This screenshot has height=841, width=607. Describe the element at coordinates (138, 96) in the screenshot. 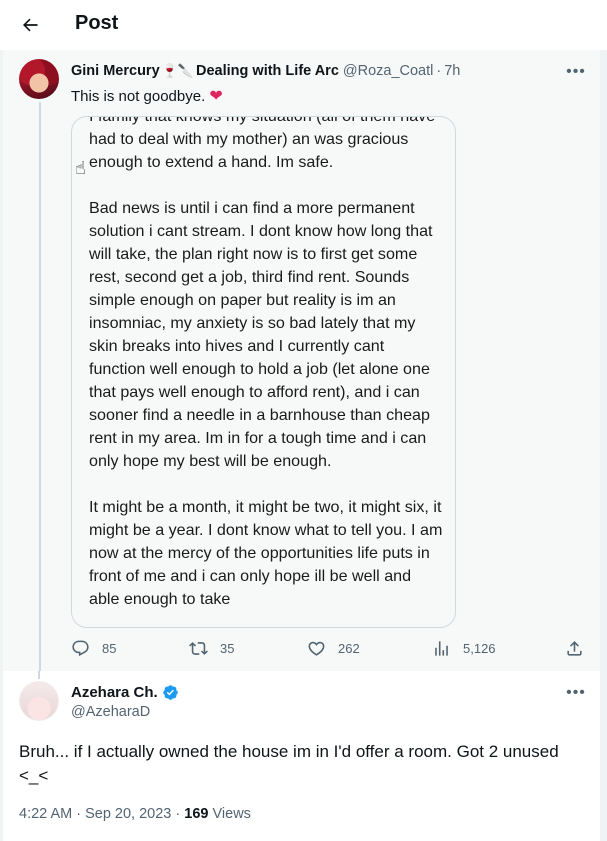

I see `post-text-body: This is not goodbye.` at that location.